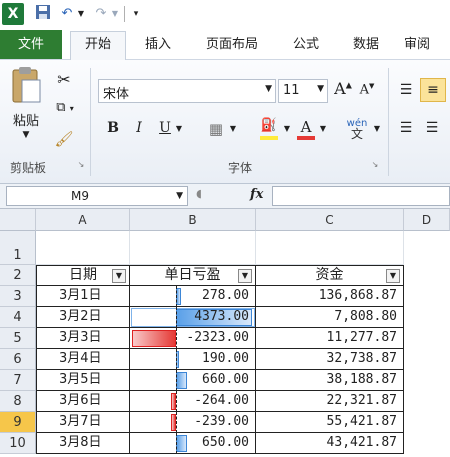 This screenshot has width=450, height=457. What do you see at coordinates (377, 128) in the screenshot?
I see `phonetic-dropdown-icon: ▼` at bounding box center [377, 128].